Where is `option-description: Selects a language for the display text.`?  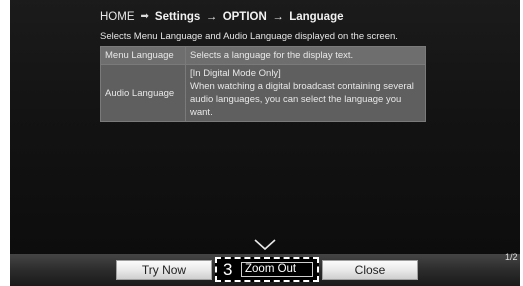 option-description: Selects a language for the display text. is located at coordinates (305, 55).